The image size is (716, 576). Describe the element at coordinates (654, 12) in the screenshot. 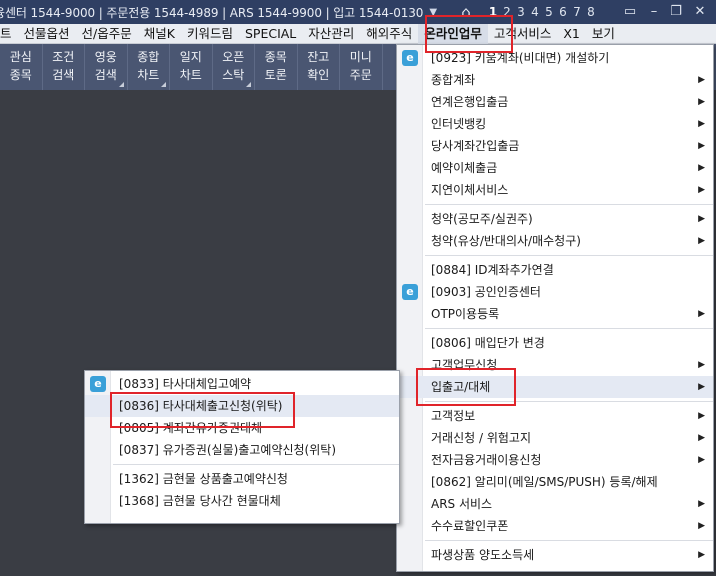

I see `minimize-icon: –` at that location.